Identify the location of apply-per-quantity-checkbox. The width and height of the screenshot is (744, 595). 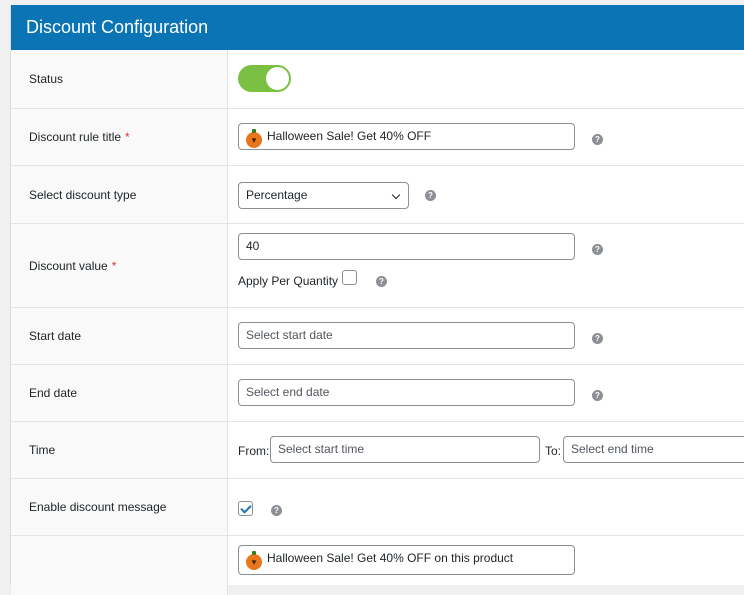
(349, 277).